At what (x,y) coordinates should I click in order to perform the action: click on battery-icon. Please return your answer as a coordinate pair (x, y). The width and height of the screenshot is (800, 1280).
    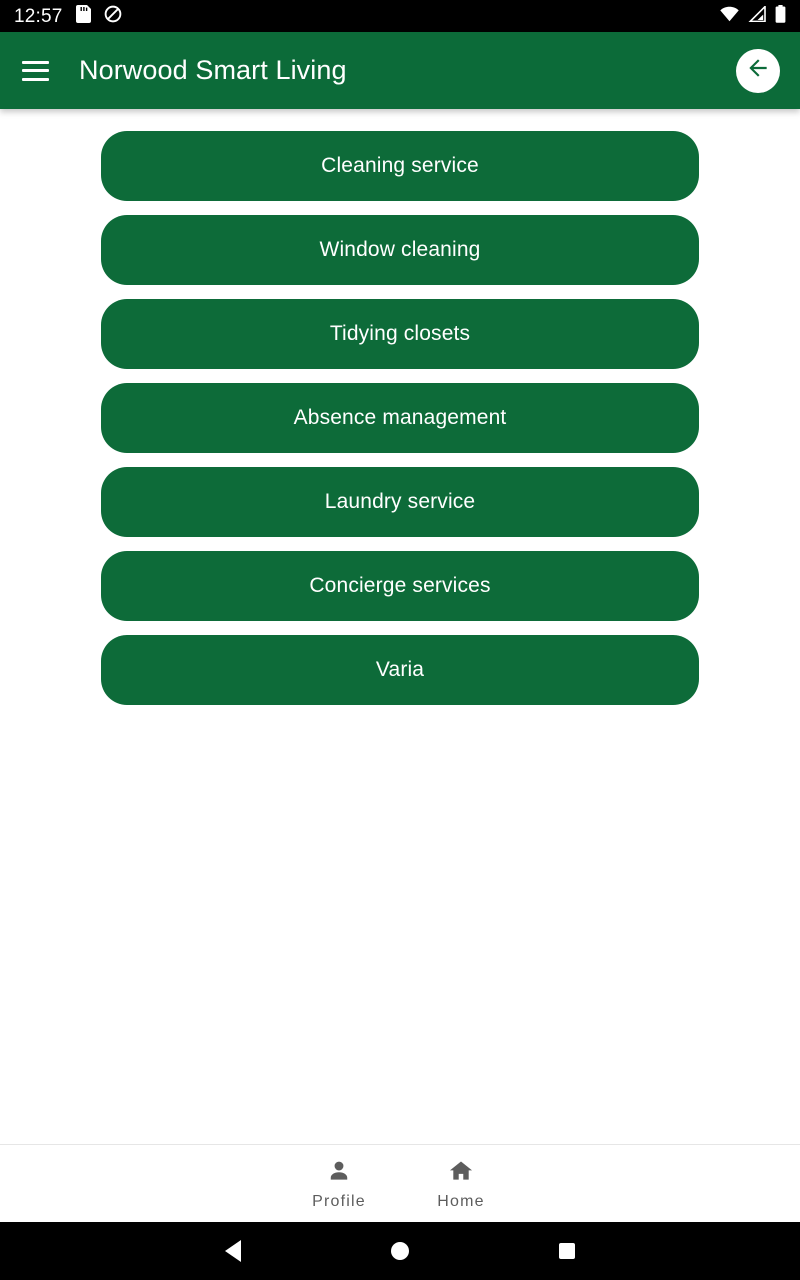
    Looking at the image, I should click on (780, 16).